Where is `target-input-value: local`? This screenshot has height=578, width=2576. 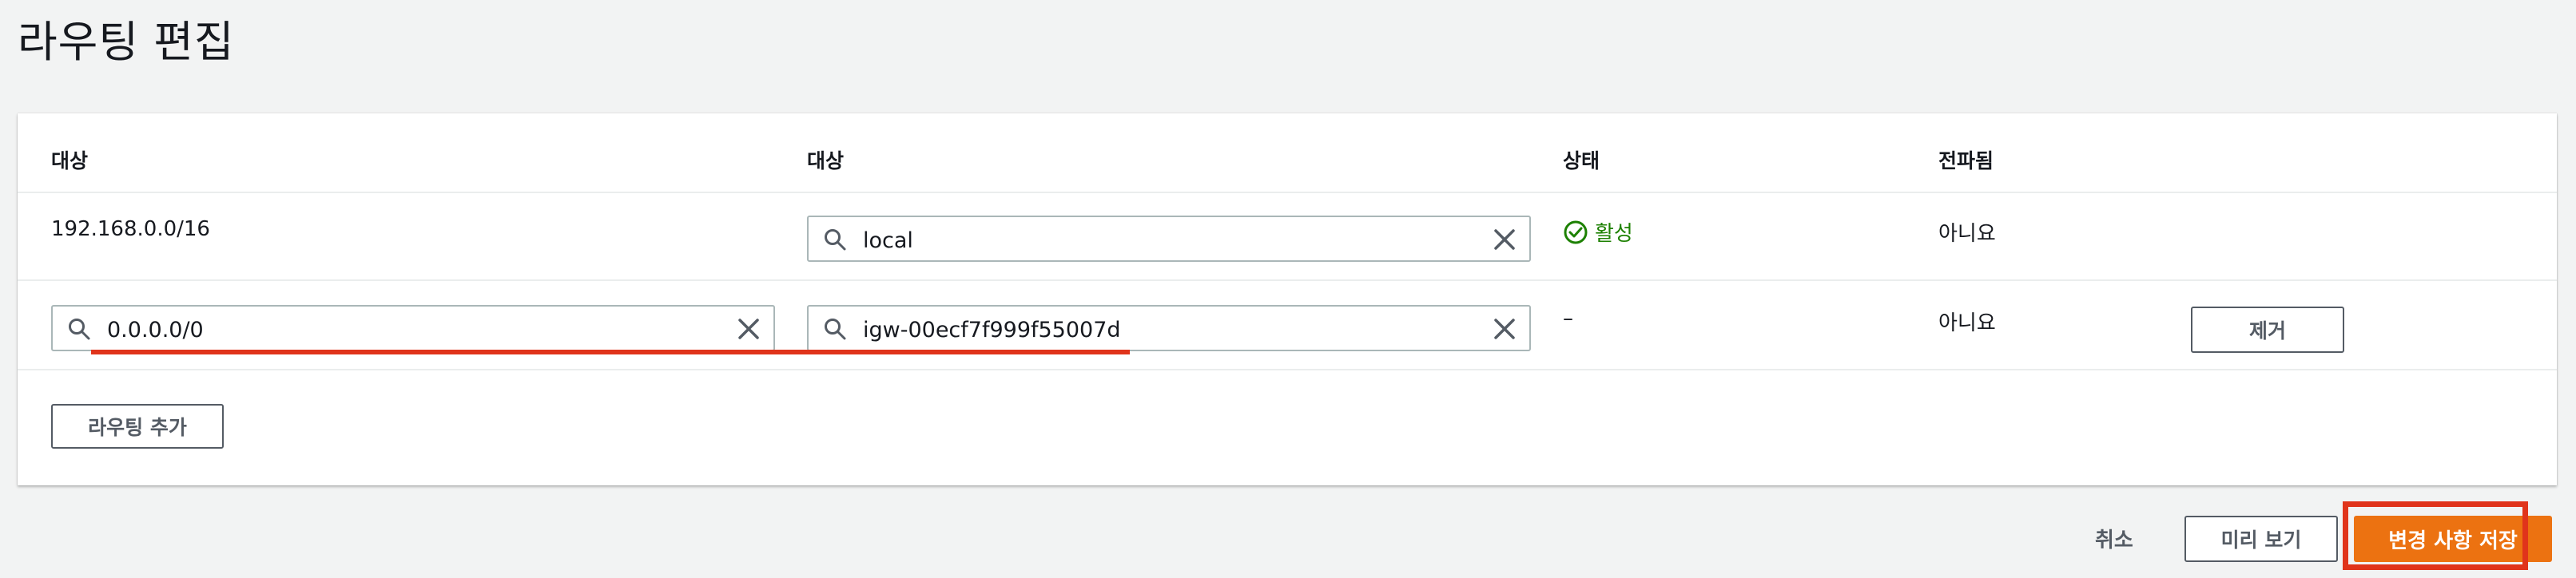 target-input-value: local is located at coordinates (888, 241).